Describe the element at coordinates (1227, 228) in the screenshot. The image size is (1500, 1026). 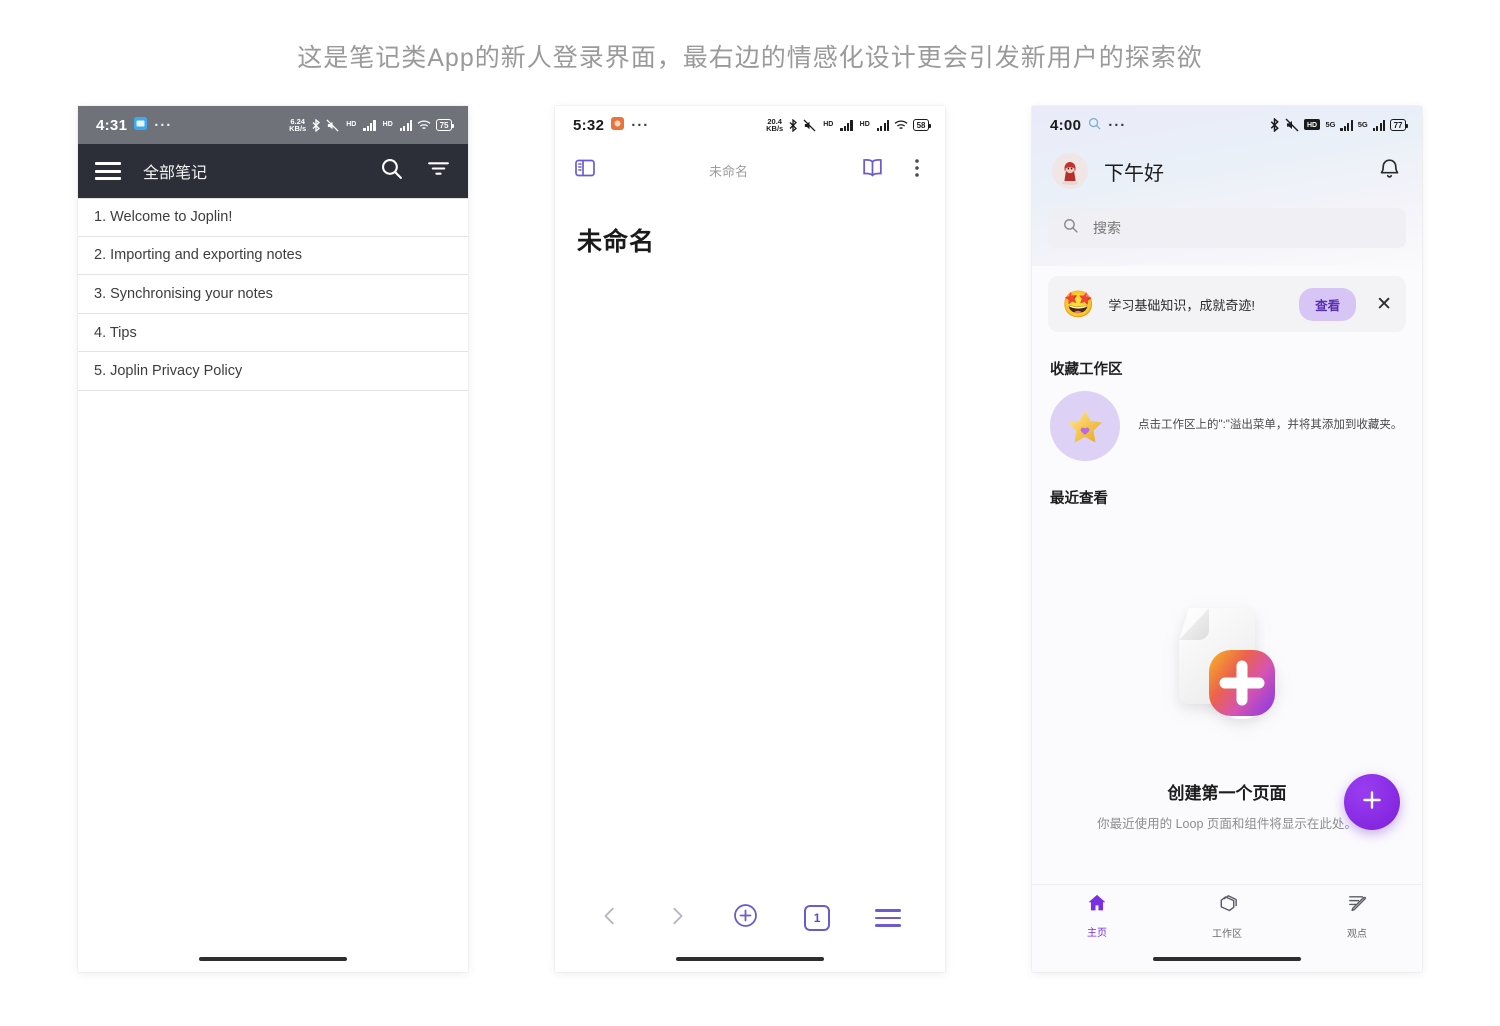
I see `search-input: 搜索` at that location.